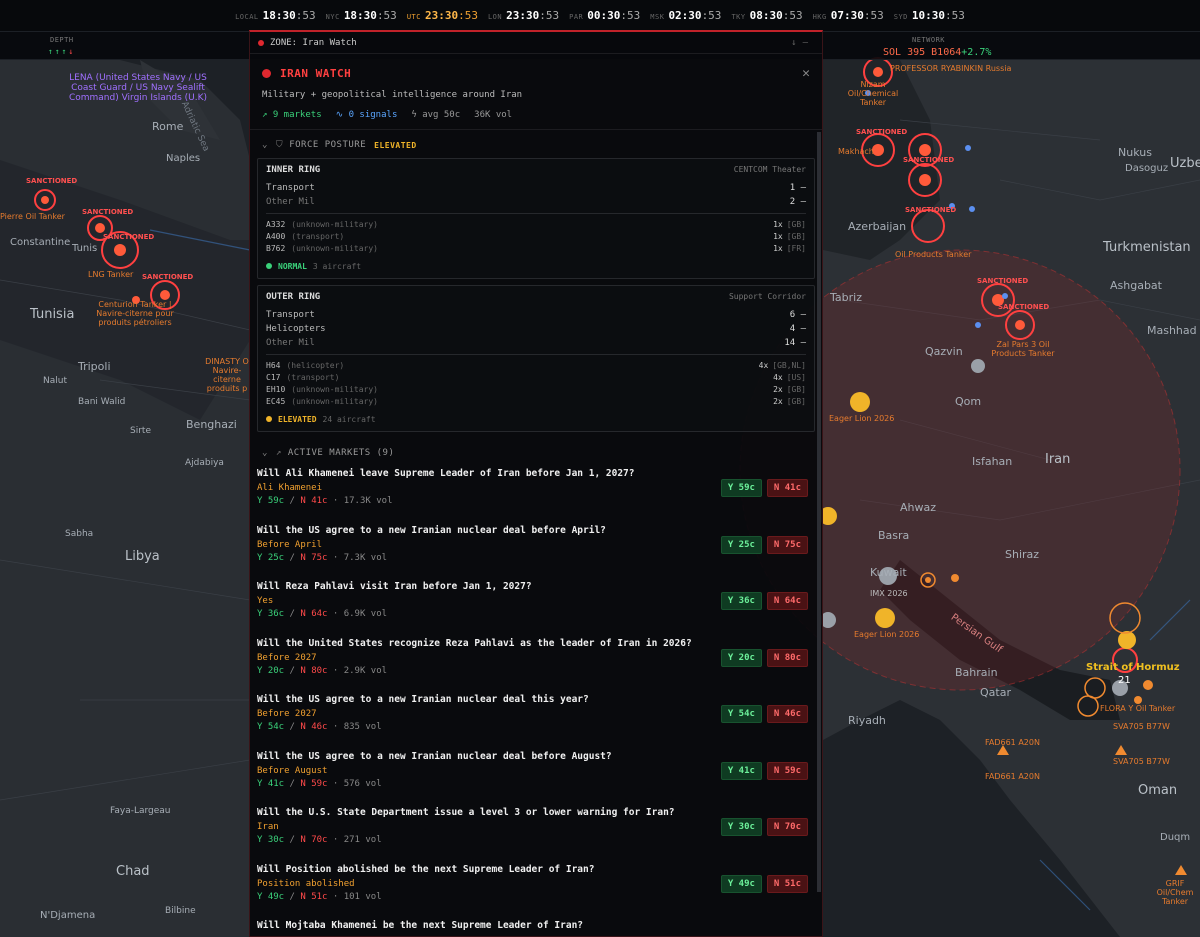  What do you see at coordinates (40, 242) in the screenshot?
I see `place-label: Constantine` at bounding box center [40, 242].